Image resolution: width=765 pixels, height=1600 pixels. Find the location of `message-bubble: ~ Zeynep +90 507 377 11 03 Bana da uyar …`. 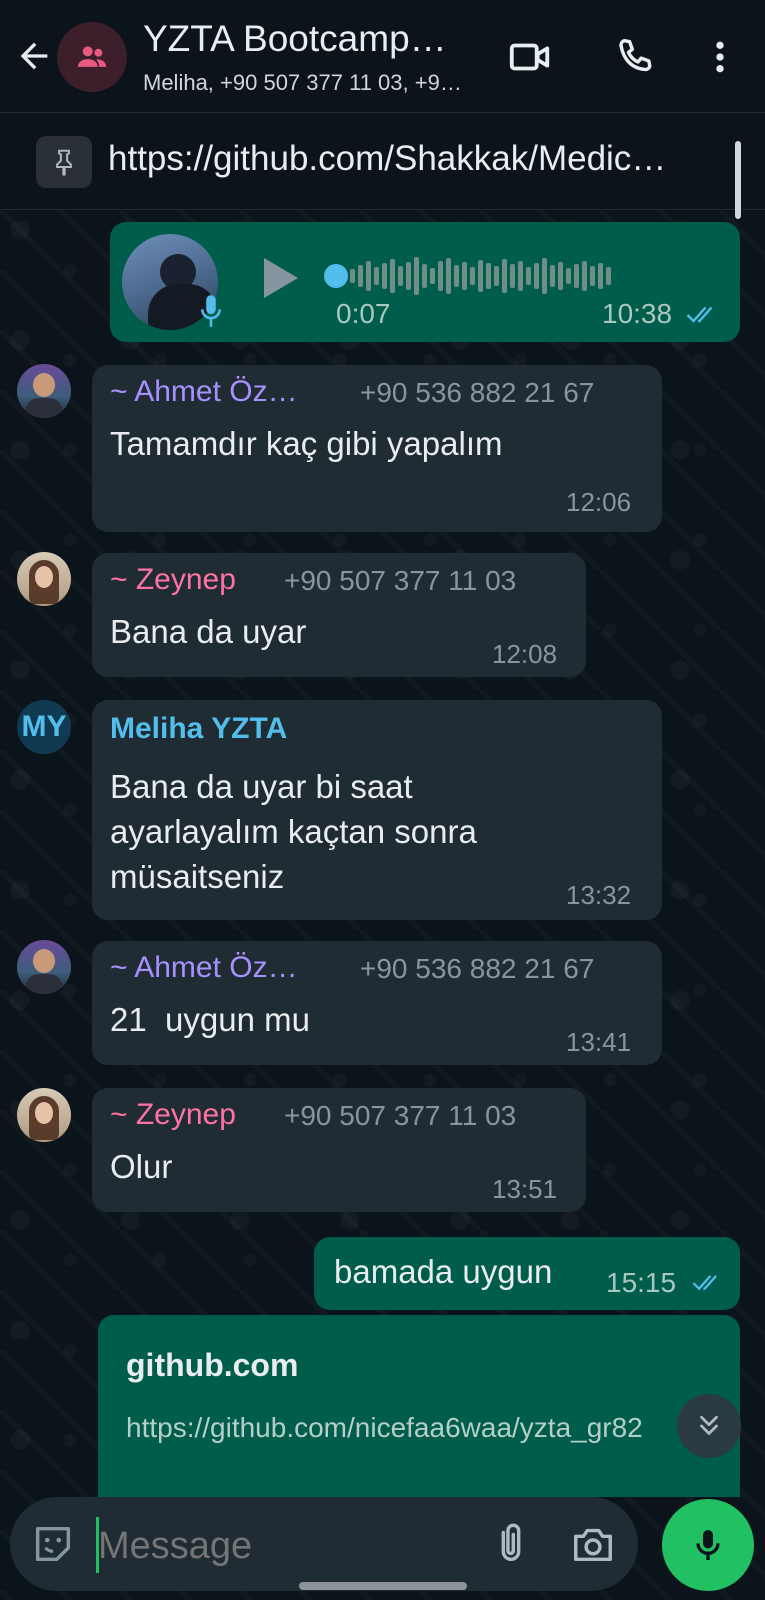

message-bubble: ~ Zeynep +90 507 377 11 03 Bana da uyar … is located at coordinates (339, 615).